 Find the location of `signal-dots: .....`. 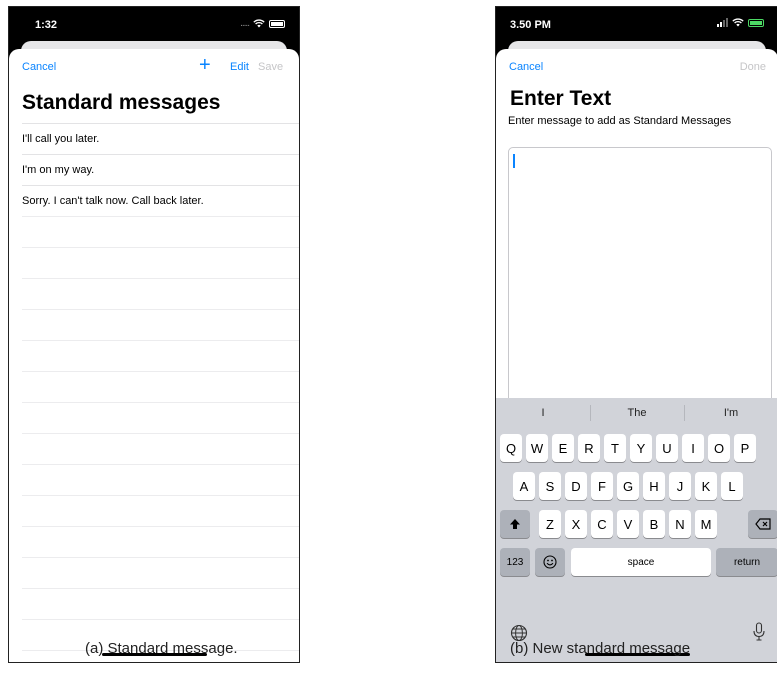

signal-dots: ..... is located at coordinates (245, 23).